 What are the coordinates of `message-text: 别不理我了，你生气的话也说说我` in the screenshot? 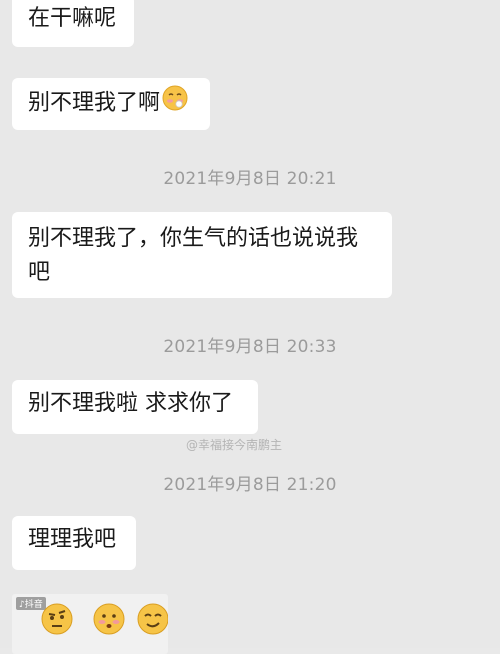 It's located at (193, 238).